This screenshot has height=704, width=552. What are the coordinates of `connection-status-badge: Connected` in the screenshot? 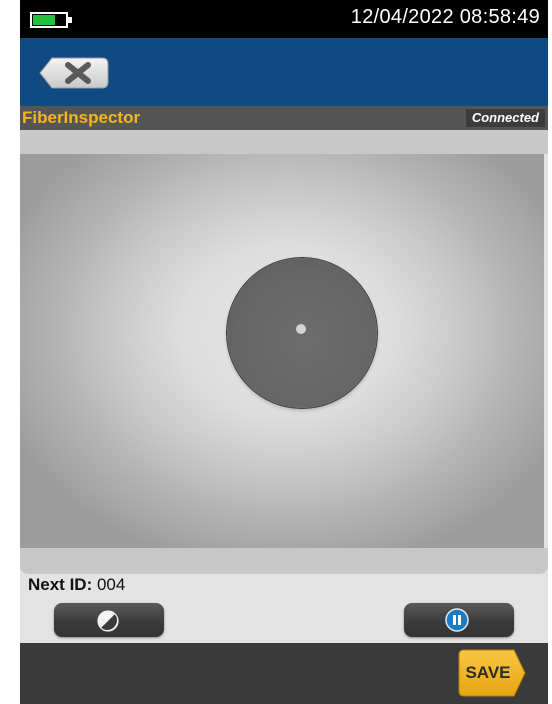 It's located at (505, 118).